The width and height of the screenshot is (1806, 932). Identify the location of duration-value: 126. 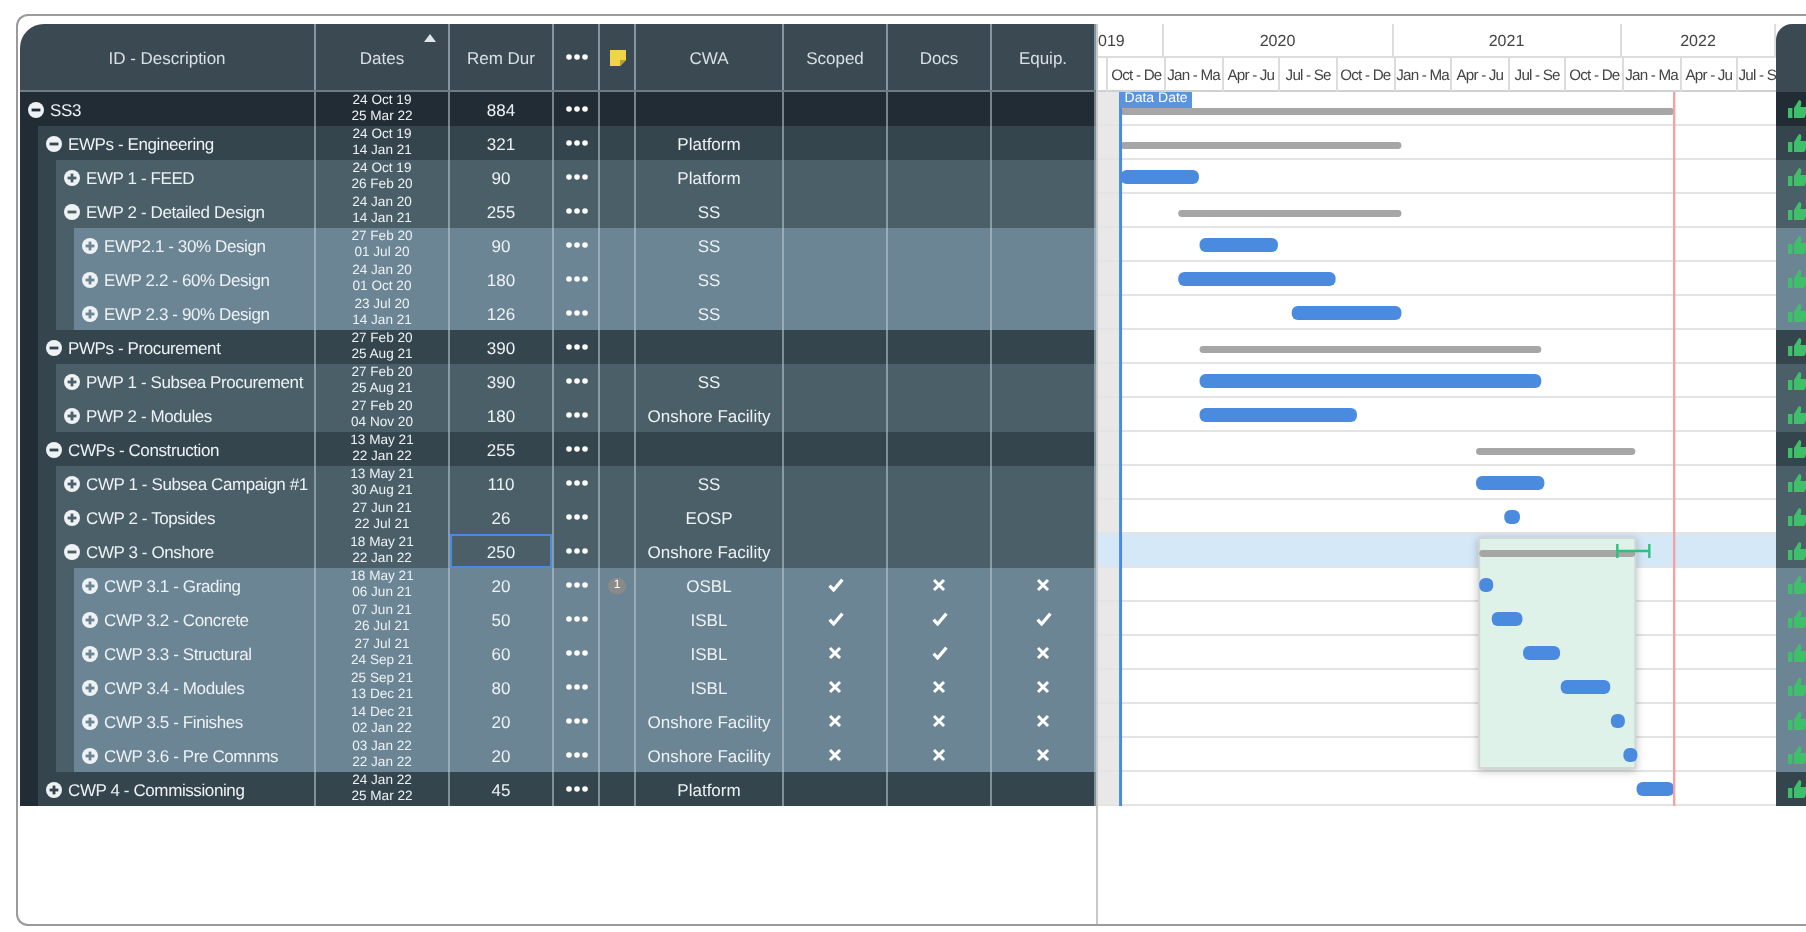
(501, 313).